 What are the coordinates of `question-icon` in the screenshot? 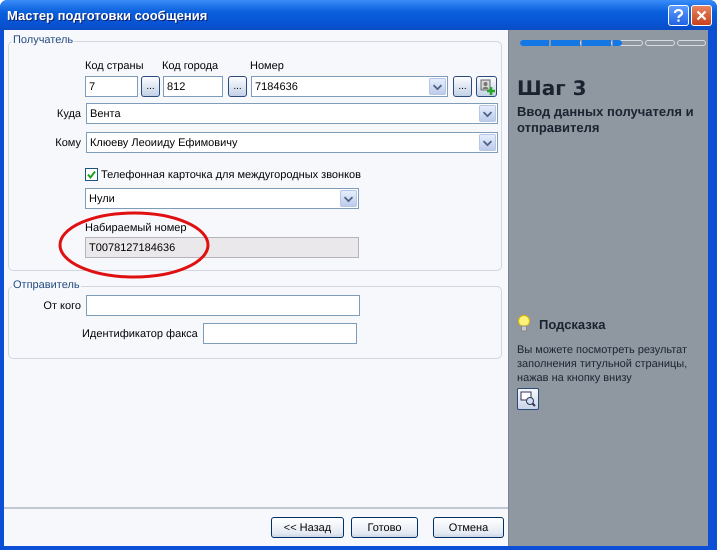 It's located at (678, 15).